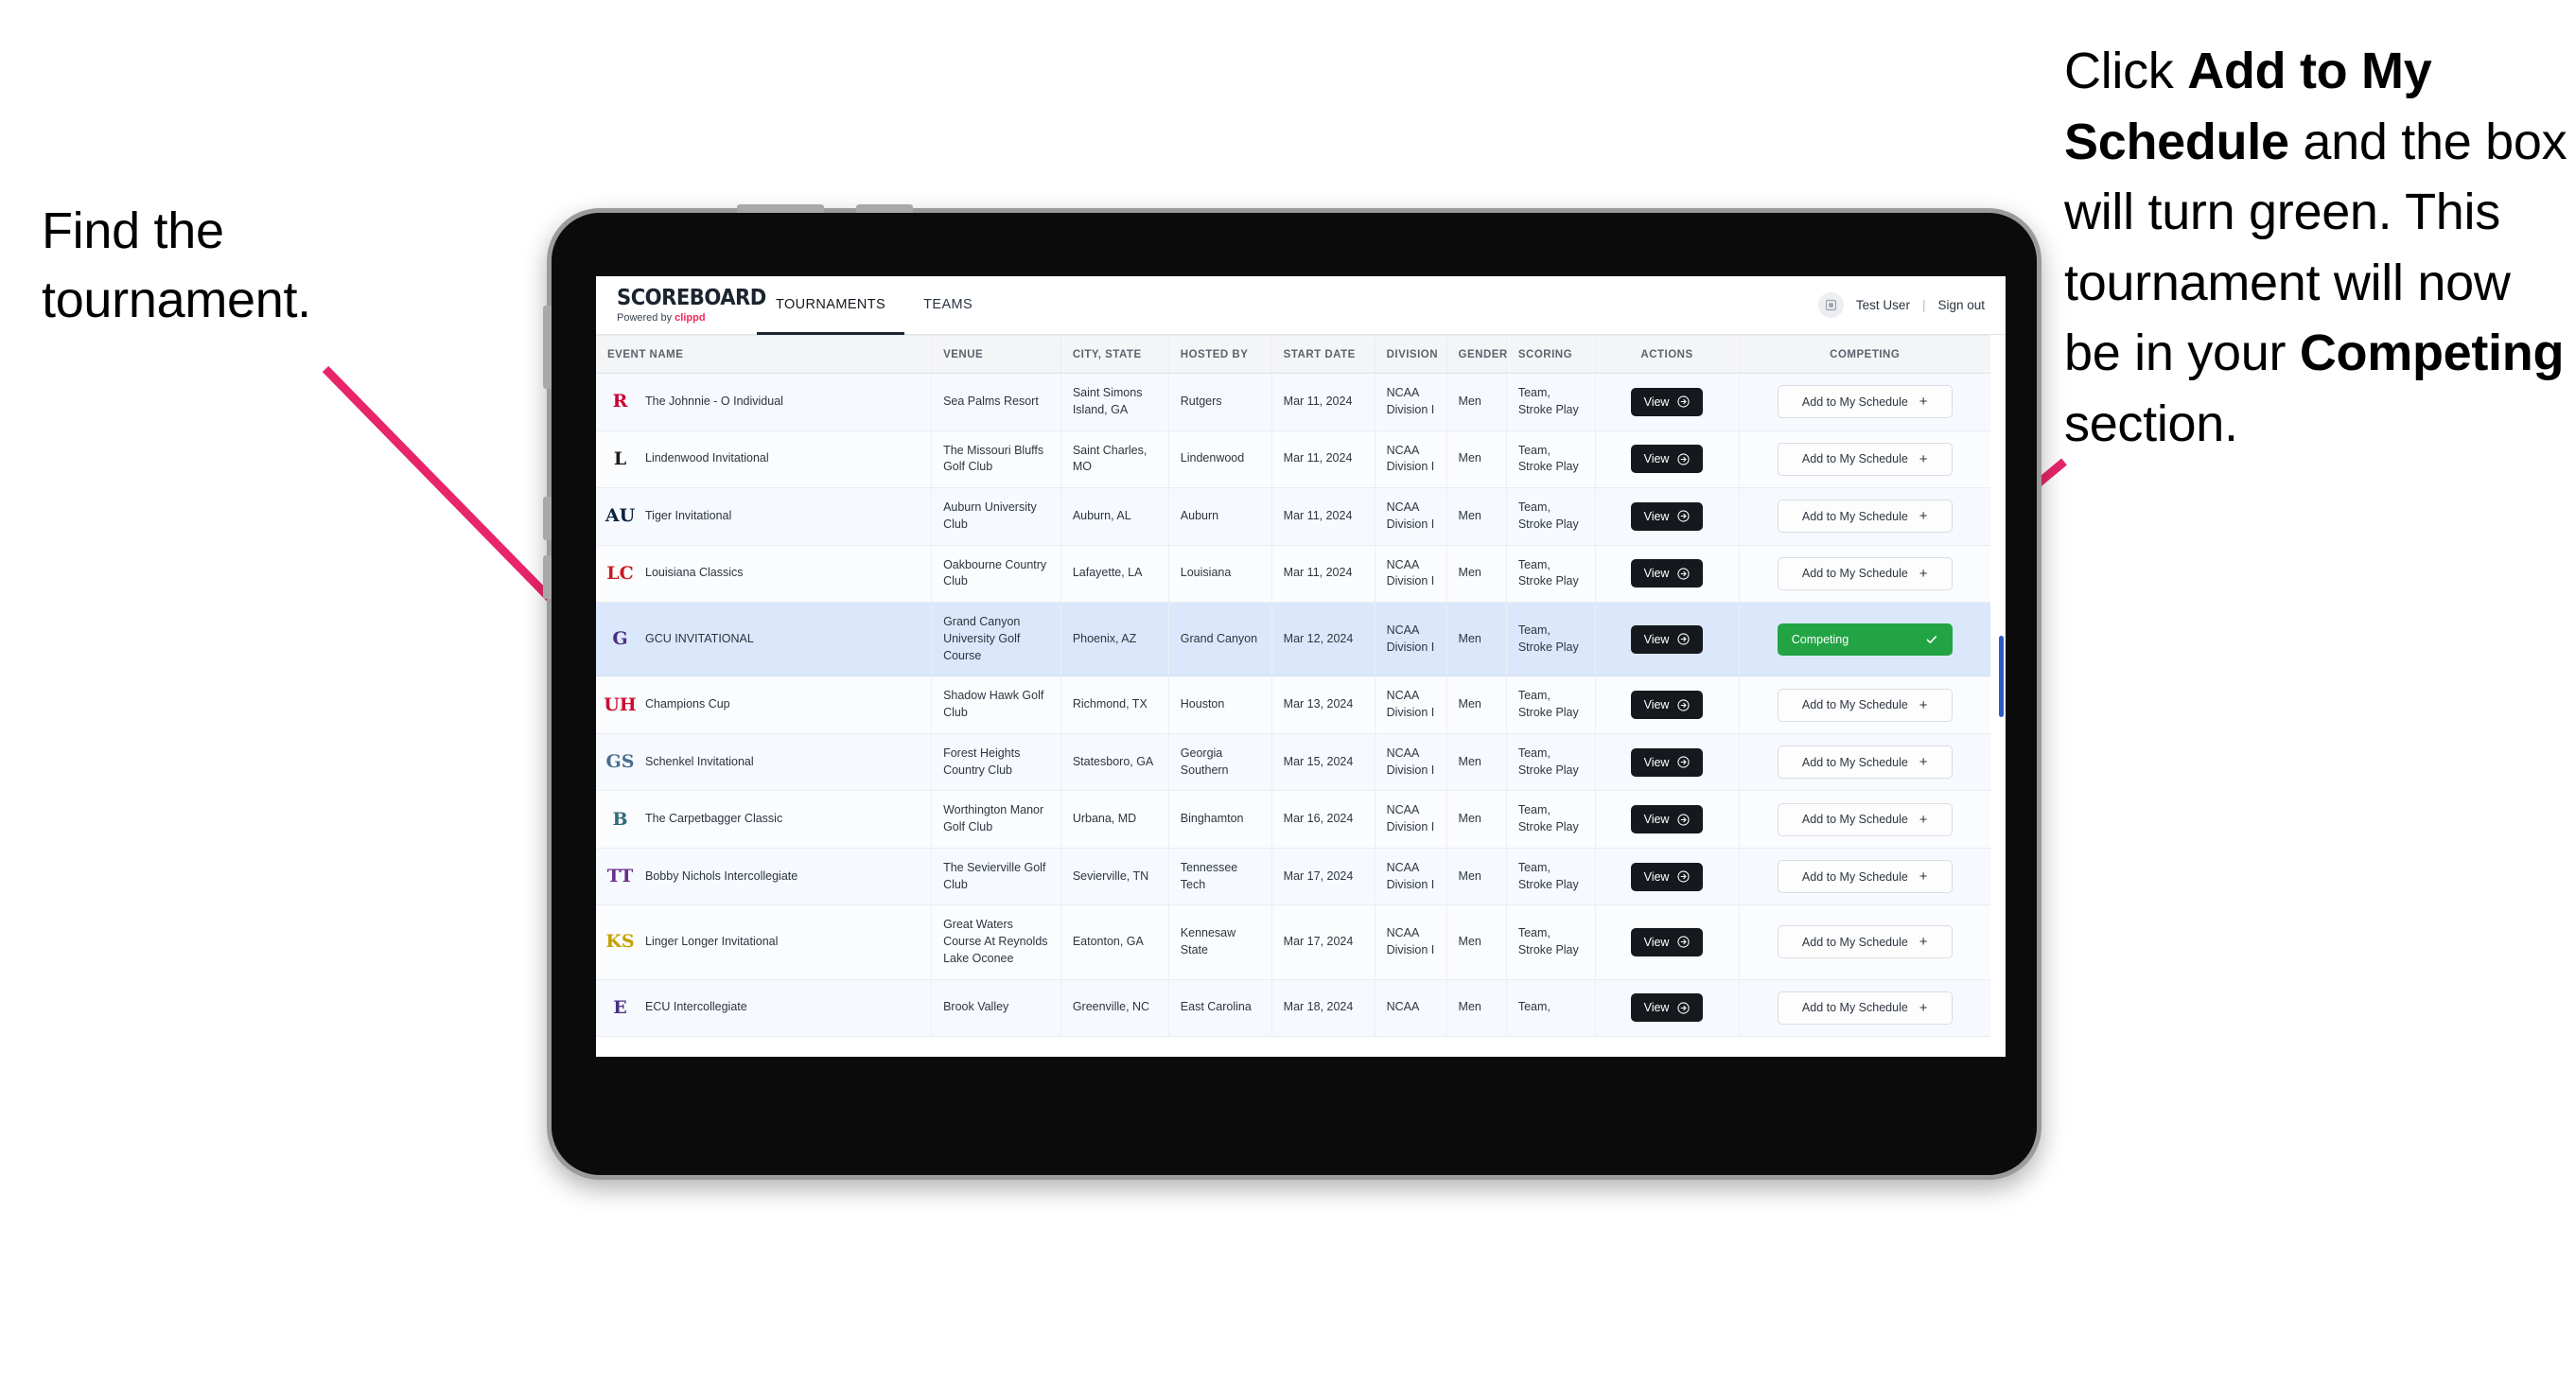 This screenshot has height=1386, width=2576. What do you see at coordinates (2002, 676) in the screenshot?
I see `vertical-scrollbar-thumb` at bounding box center [2002, 676].